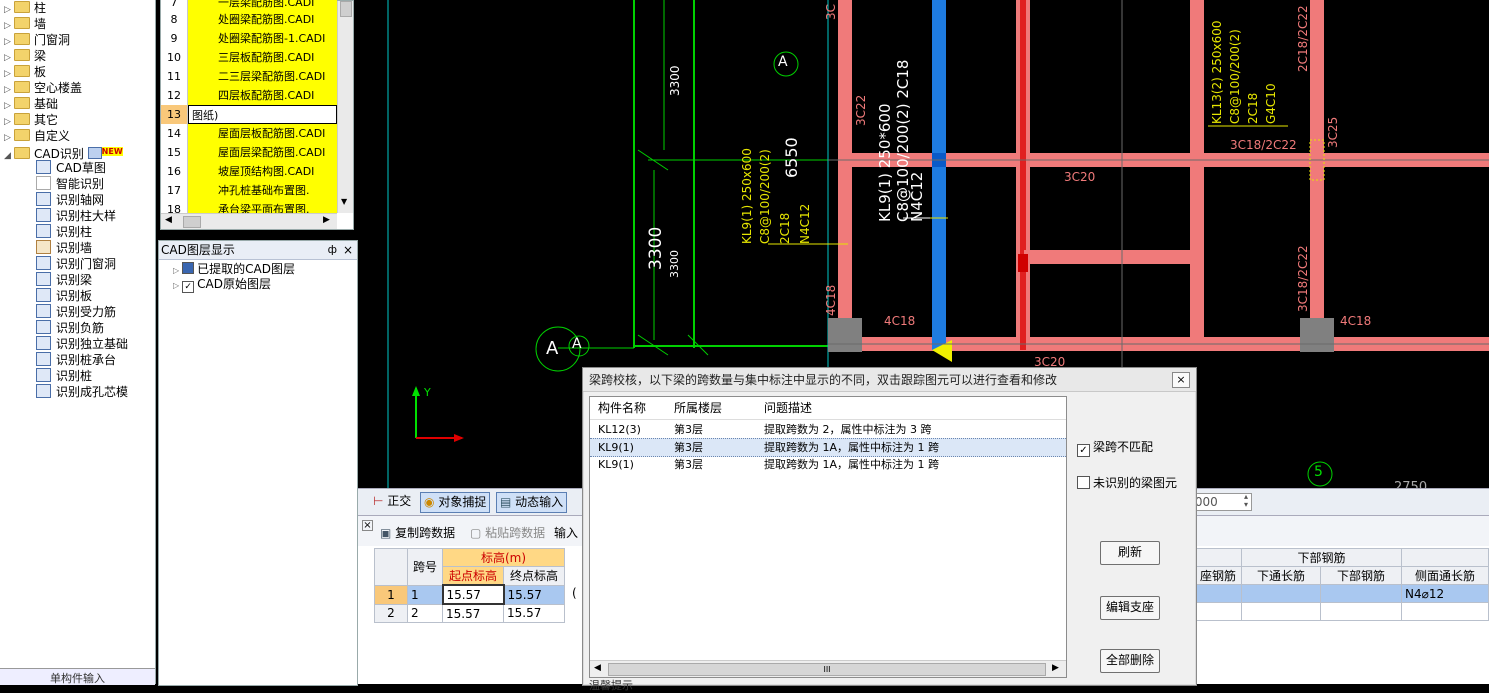 This screenshot has height=693, width=1489. Describe the element at coordinates (71, 168) in the screenshot. I see `tree-item-cad-sketch: CAD草图` at that location.